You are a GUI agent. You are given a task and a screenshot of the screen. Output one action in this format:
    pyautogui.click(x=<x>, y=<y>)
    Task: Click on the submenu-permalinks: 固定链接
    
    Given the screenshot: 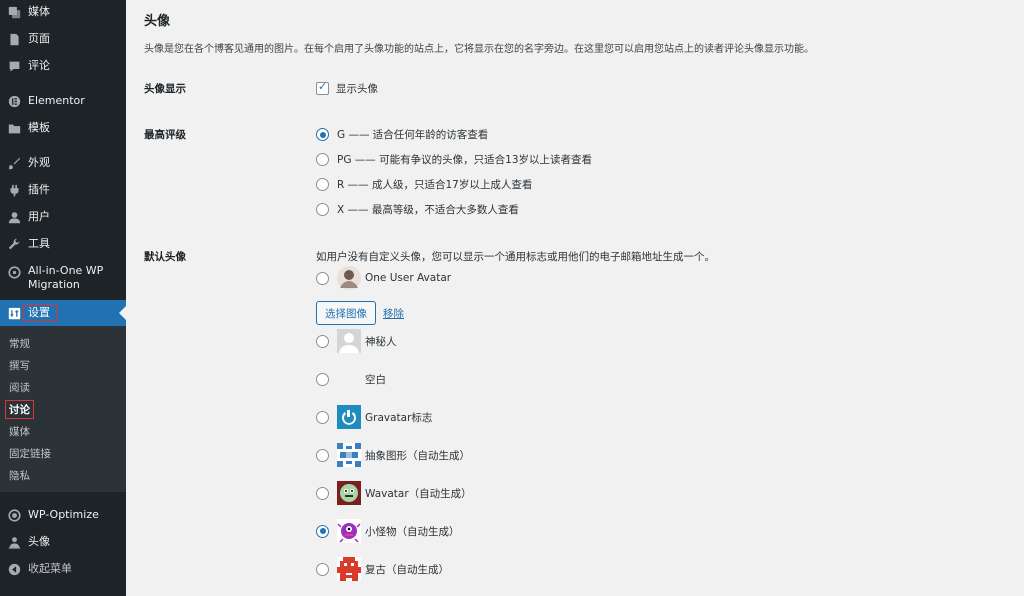 What is the action you would take?
    pyautogui.click(x=30, y=453)
    